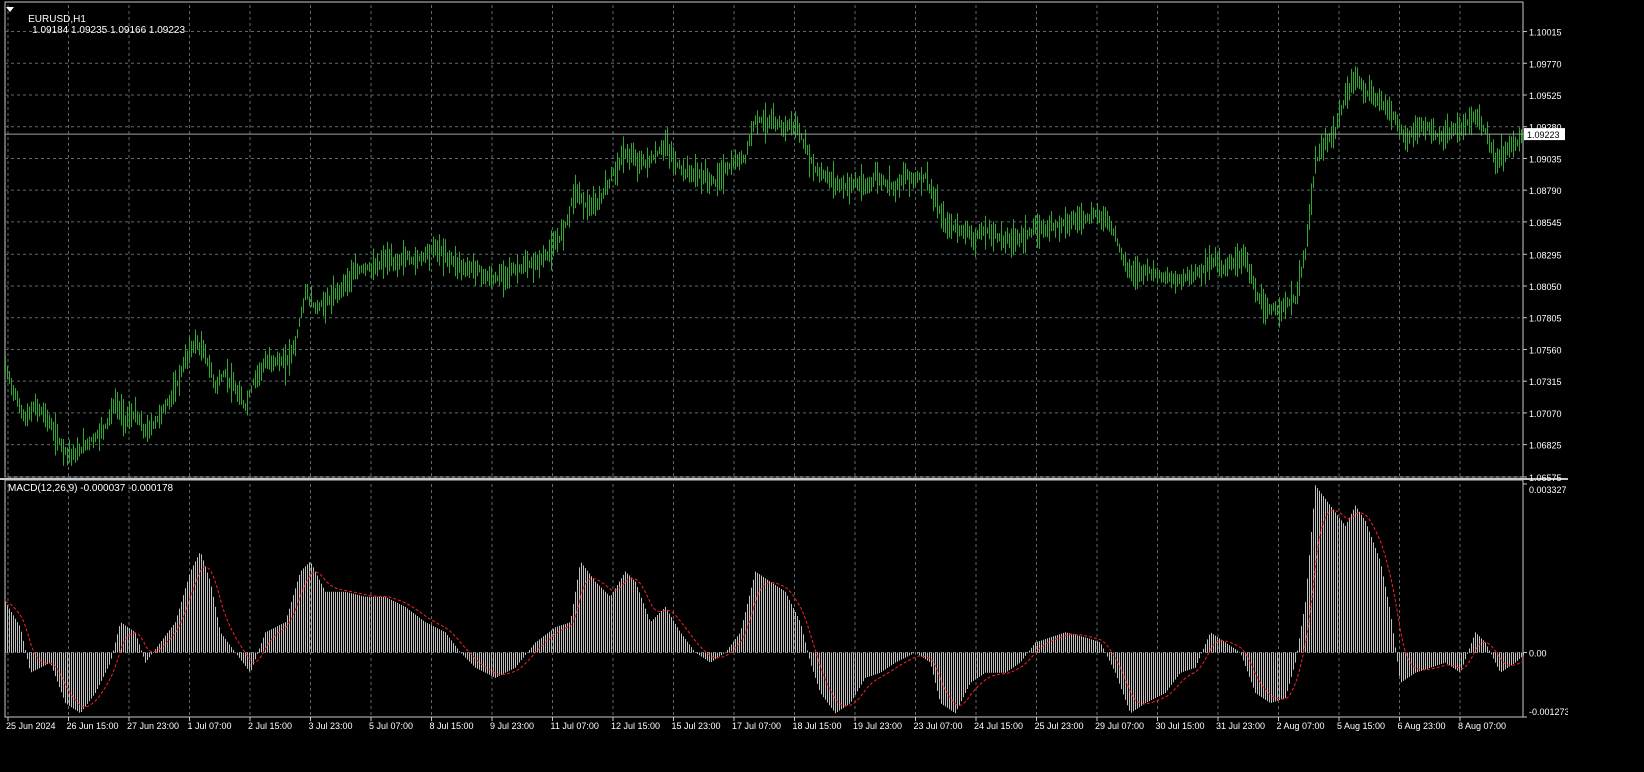  Describe the element at coordinates (153, 726) in the screenshot. I see `time-axis-label: 27 Jun 23:00` at that location.